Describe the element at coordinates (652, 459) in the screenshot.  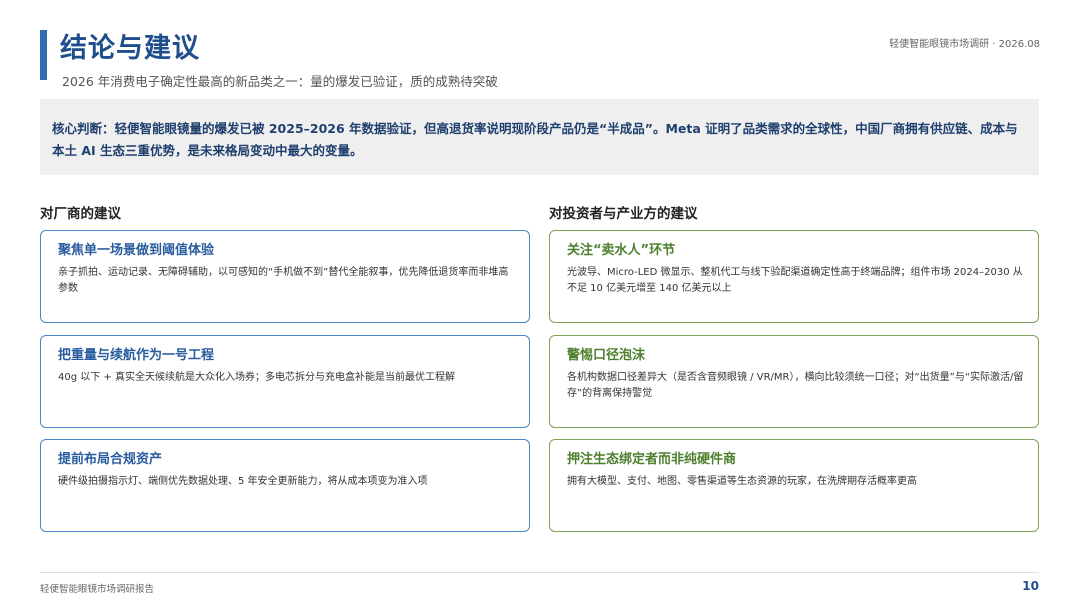
I see `card-title: 押注生态绑定者而非纯硬件商` at that location.